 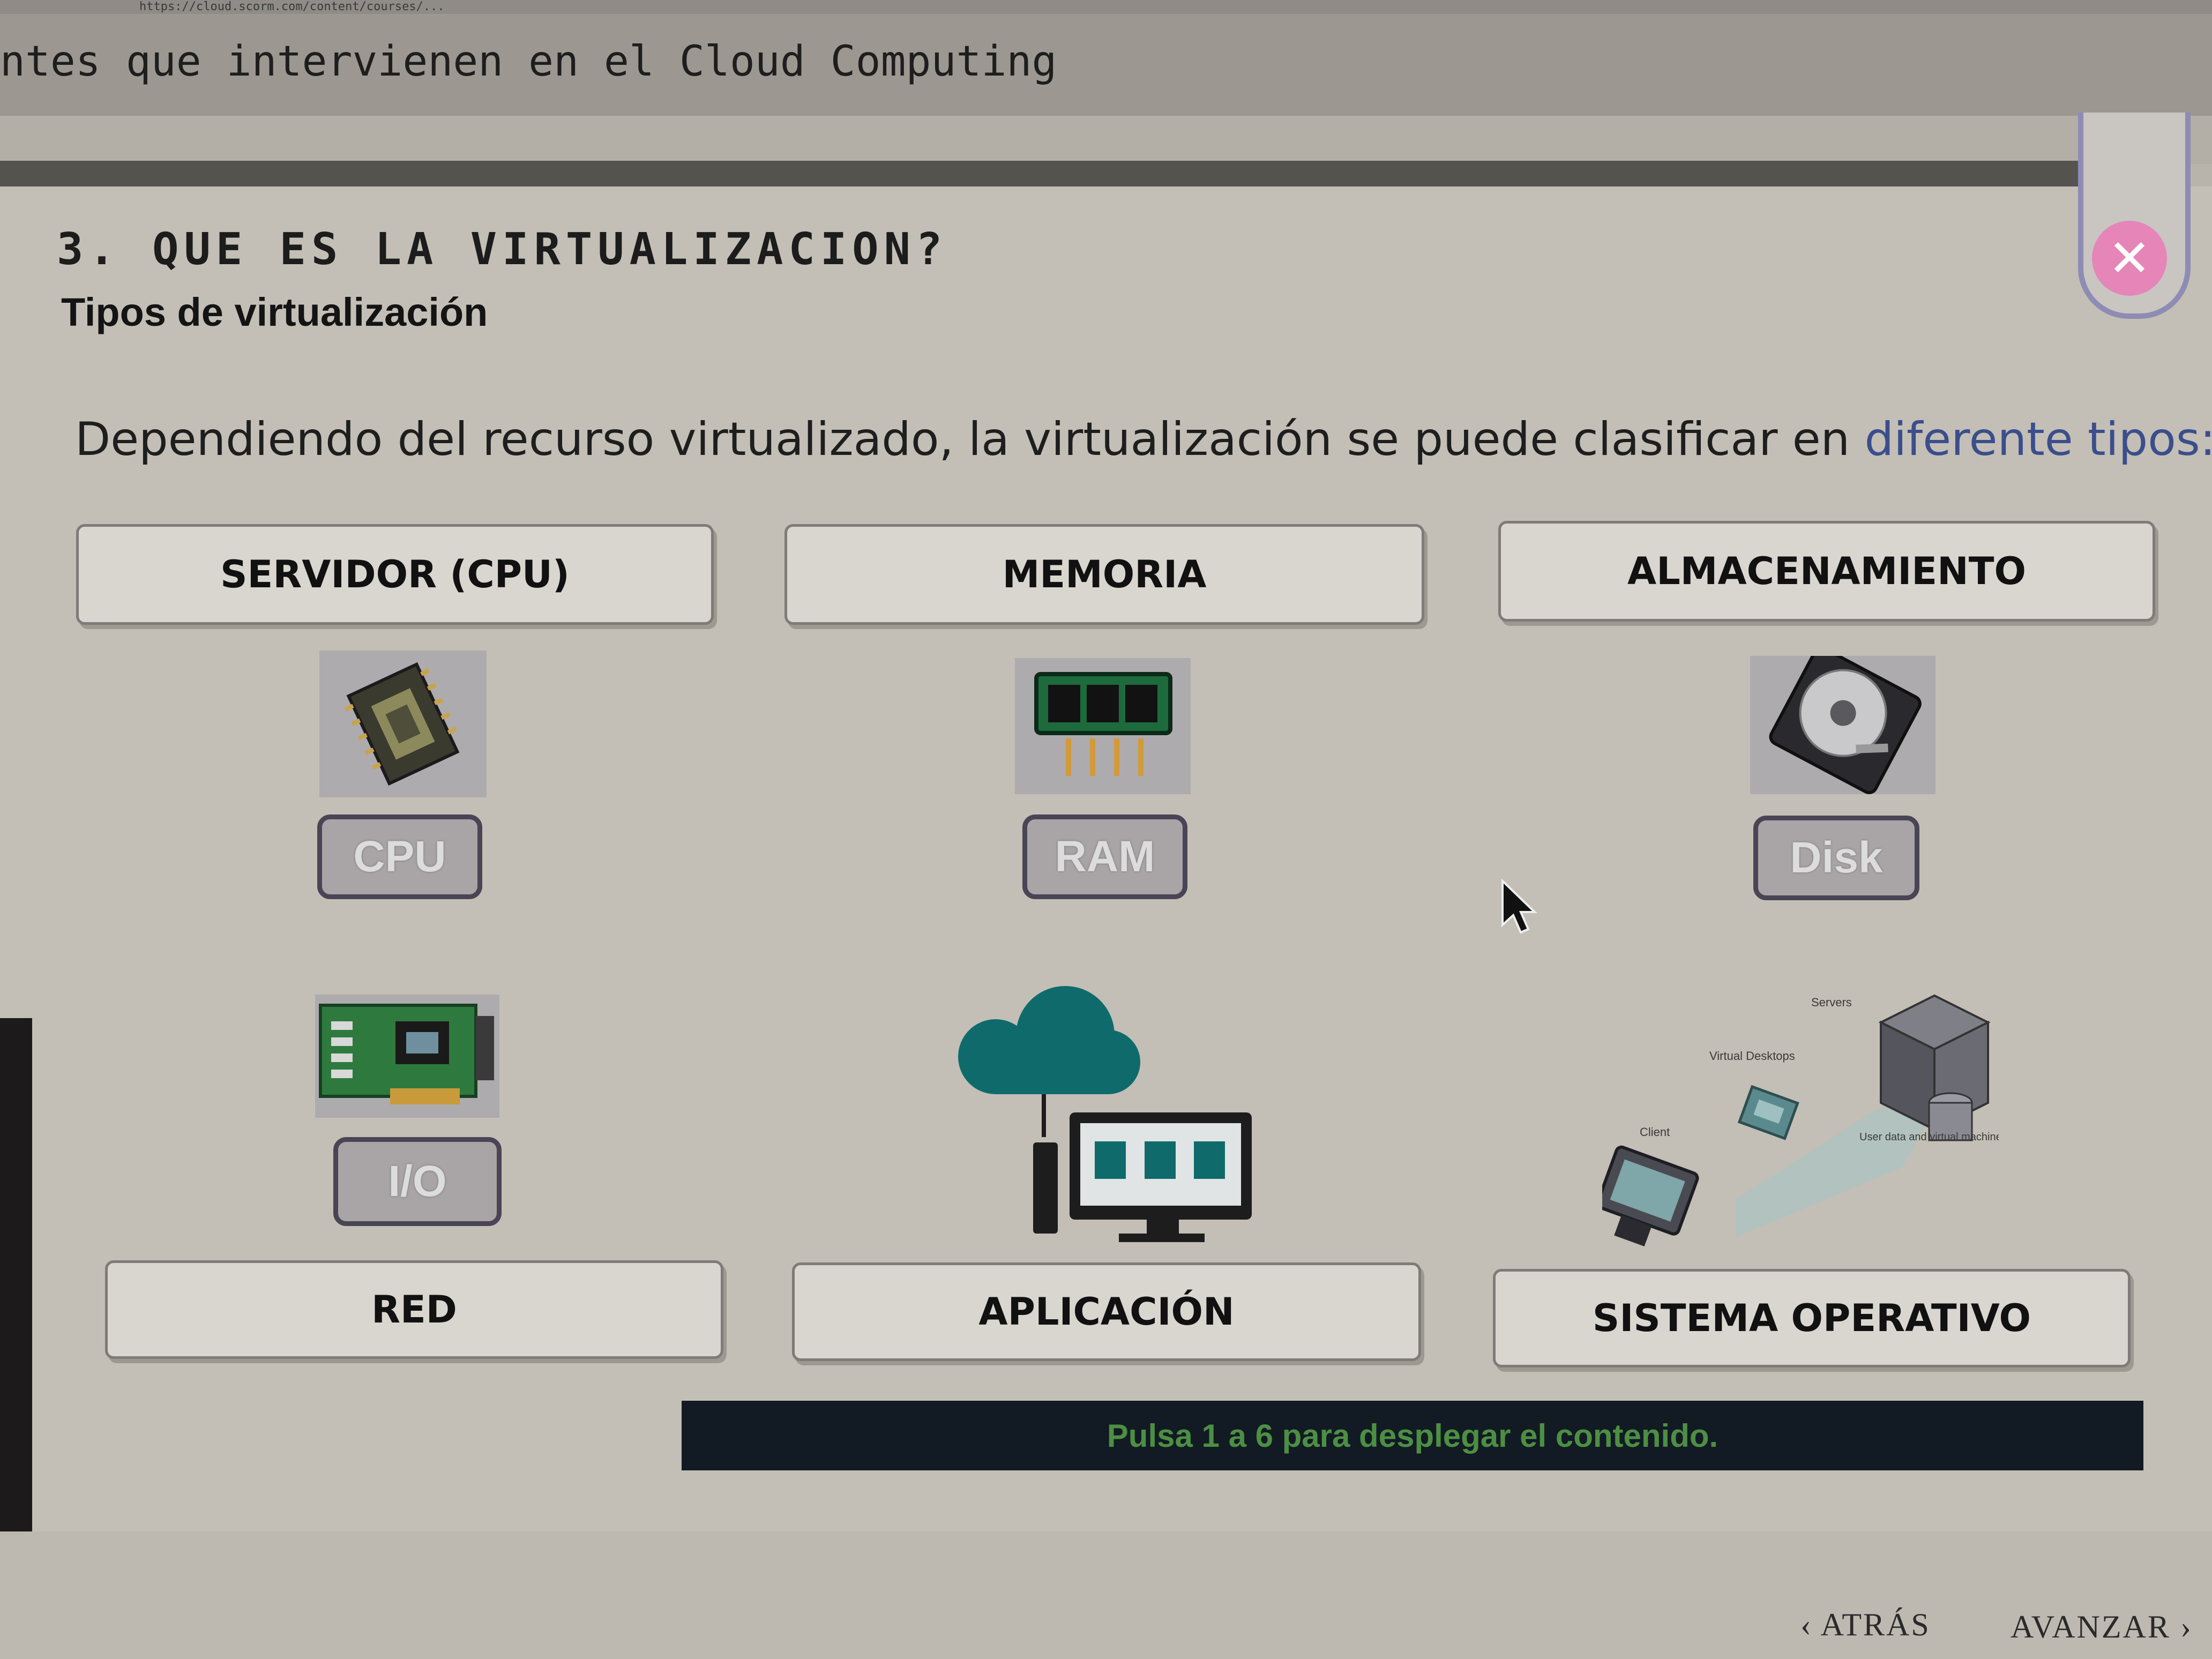 I want to click on instruction-text: Pulsa 1 a 6 para desplegar el contenido., so click(x=1412, y=1435).